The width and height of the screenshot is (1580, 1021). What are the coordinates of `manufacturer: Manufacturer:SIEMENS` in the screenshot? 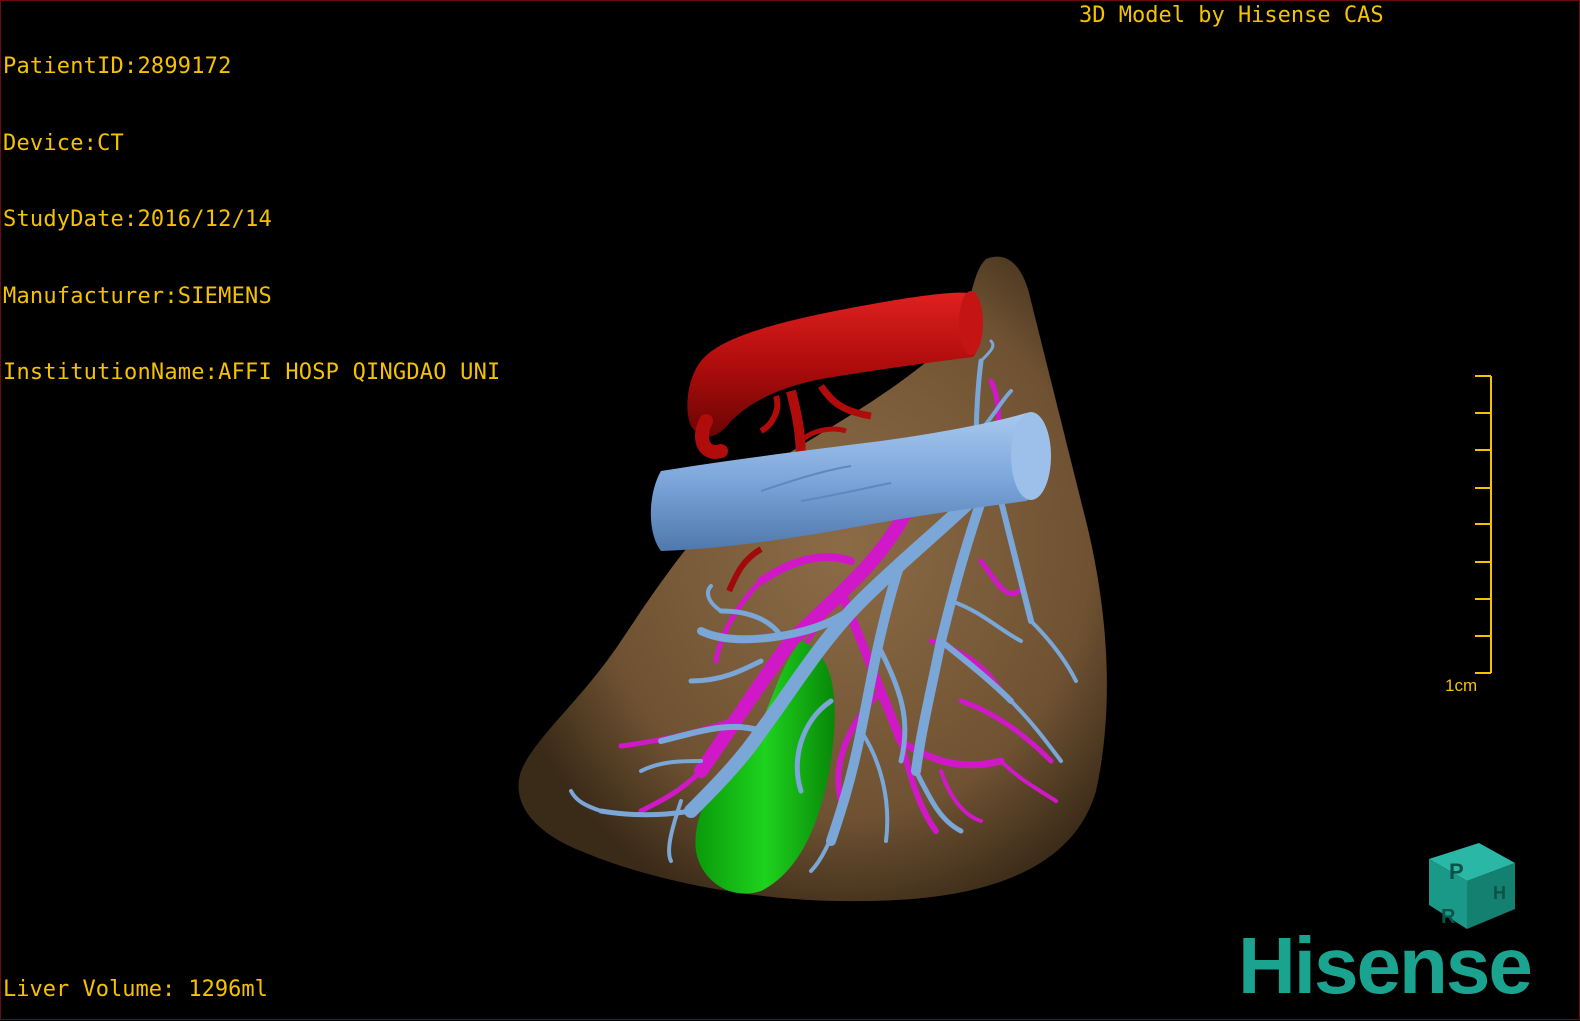 It's located at (137, 296).